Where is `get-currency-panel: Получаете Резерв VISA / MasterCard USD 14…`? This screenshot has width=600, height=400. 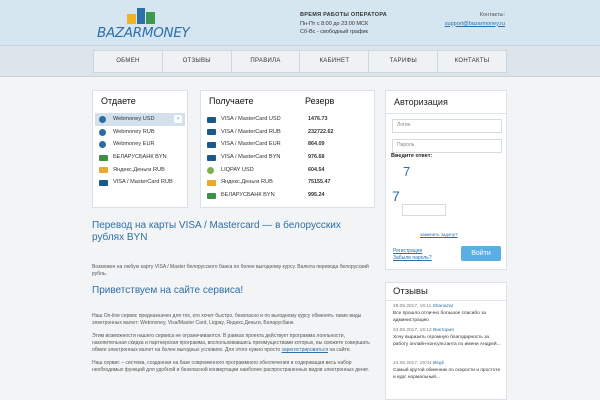 get-currency-panel: Получаете Резерв VISA / MasterCard USD 14… is located at coordinates (287, 149).